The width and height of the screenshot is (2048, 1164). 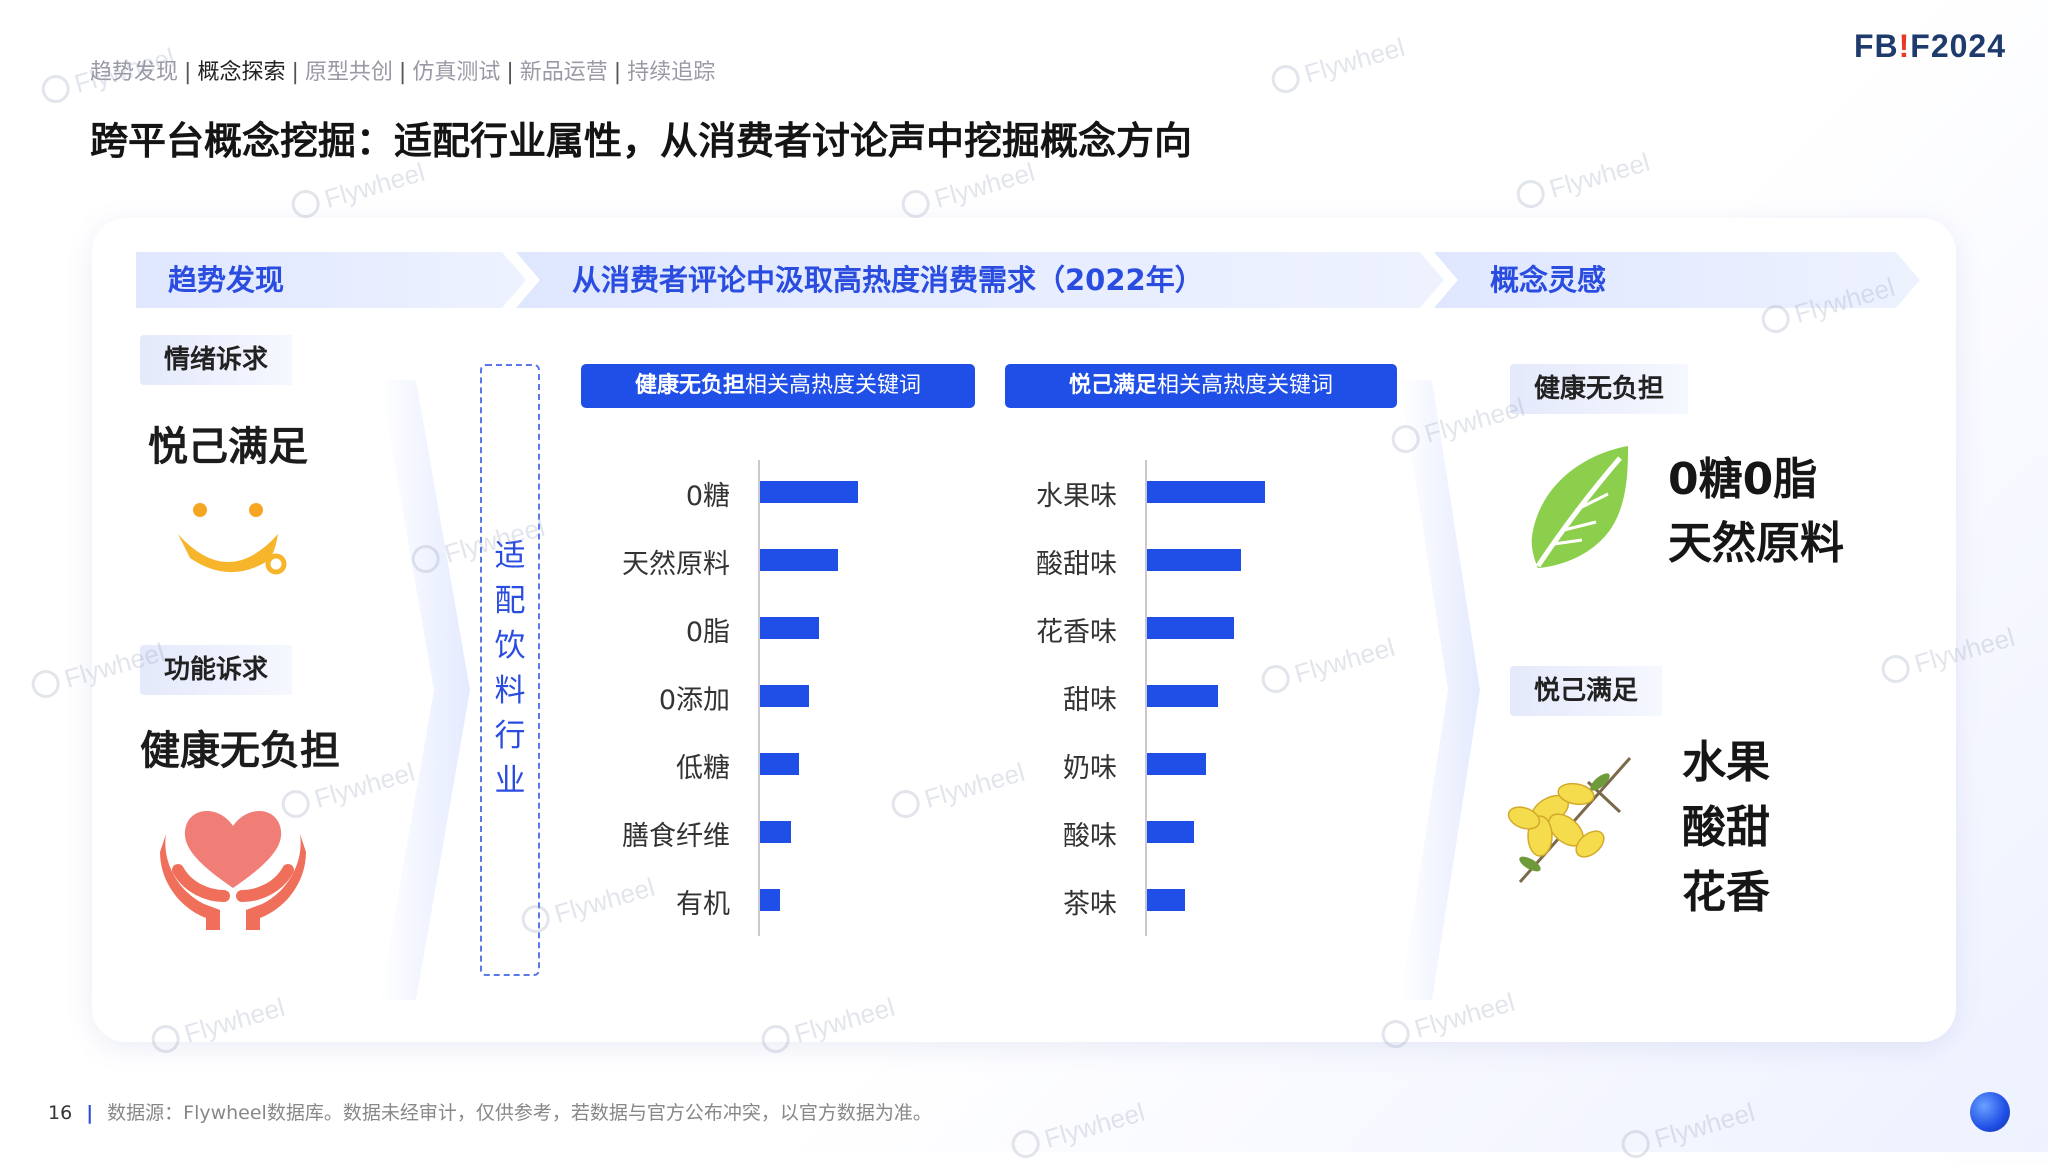 I want to click on pleasure-tag: 悦己满足, so click(x=1586, y=691).